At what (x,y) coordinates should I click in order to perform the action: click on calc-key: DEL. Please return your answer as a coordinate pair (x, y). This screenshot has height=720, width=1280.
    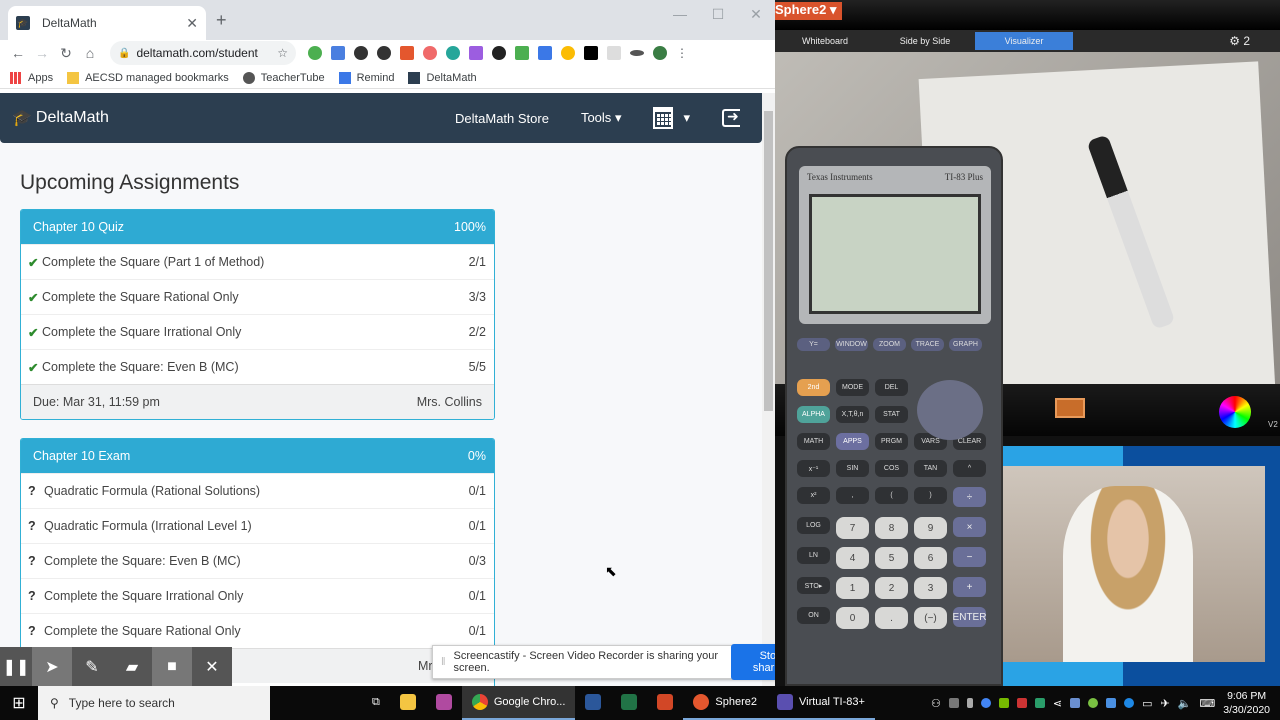
    Looking at the image, I should click on (891, 387).